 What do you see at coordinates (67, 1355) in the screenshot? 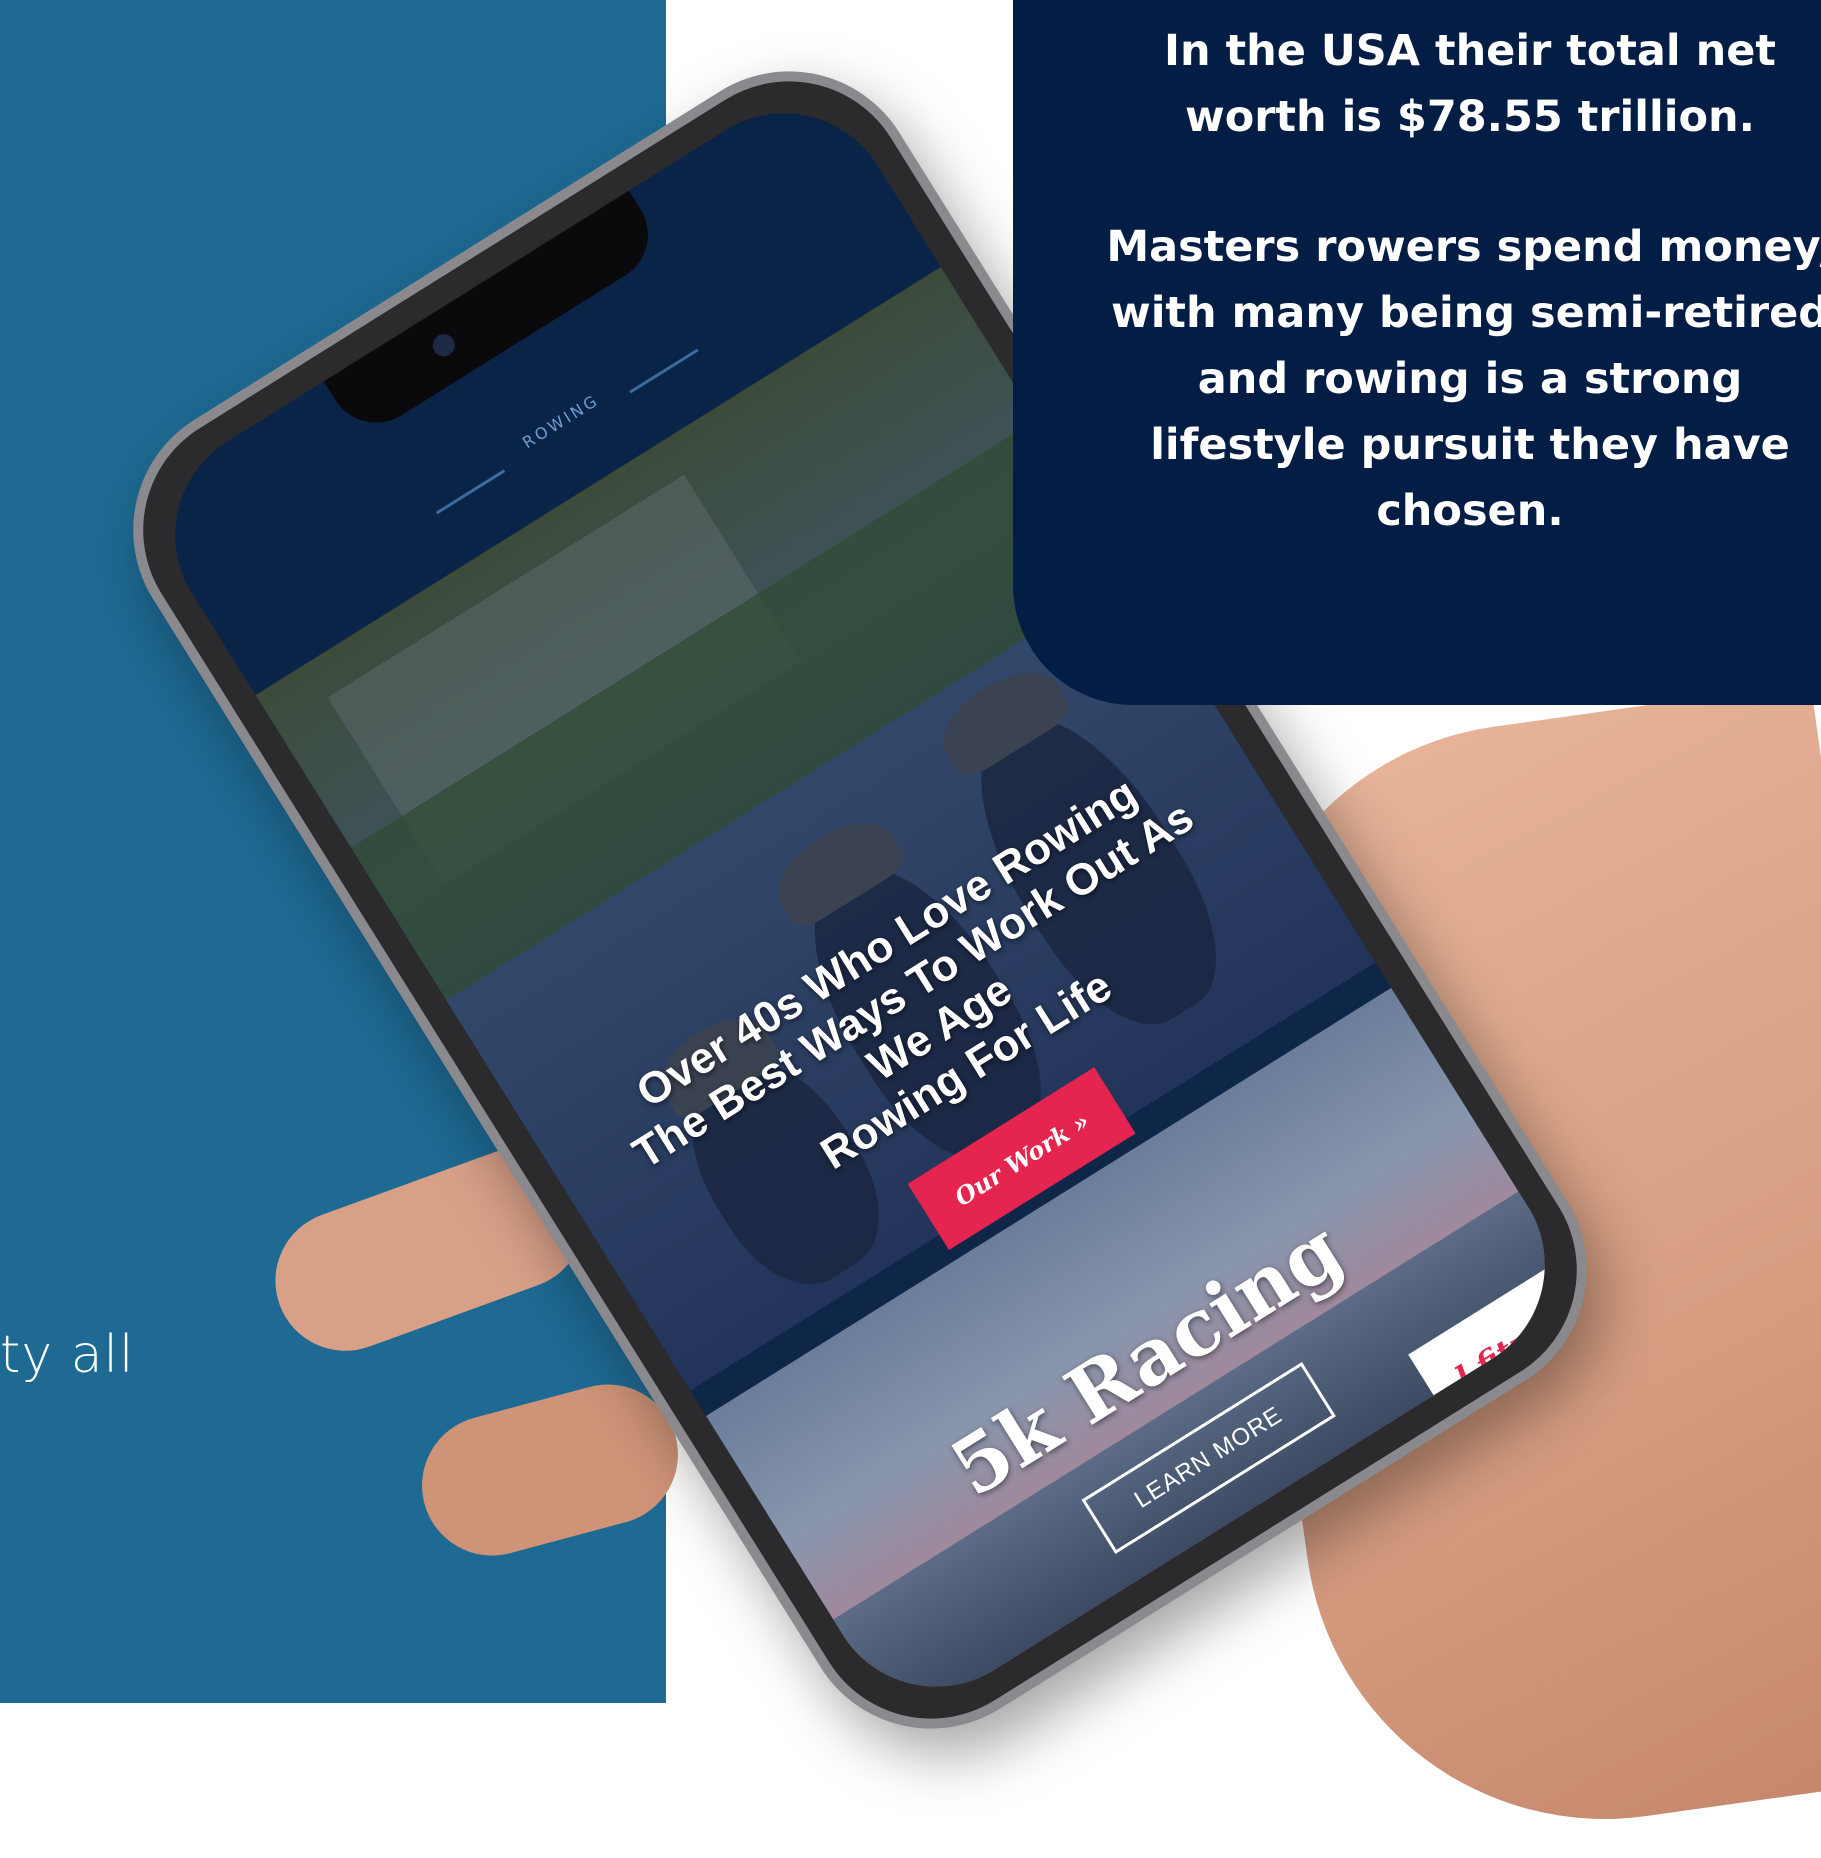
I see `side-text-fragment: ty all` at bounding box center [67, 1355].